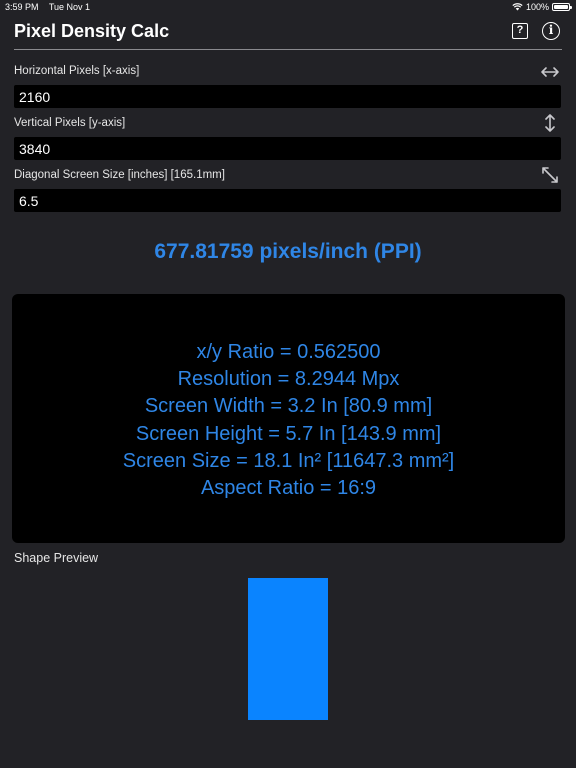 The image size is (576, 768). I want to click on diagonal-size-input, so click(287, 200).